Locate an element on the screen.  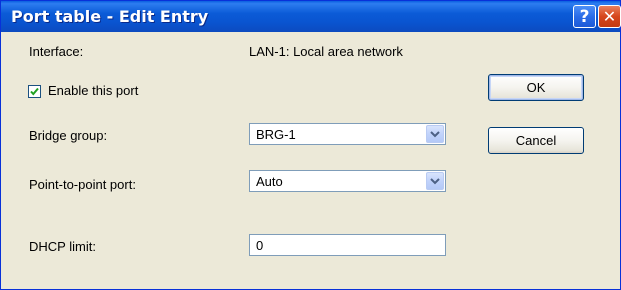
bridge-group-label: Bridge group: is located at coordinates (68, 135).